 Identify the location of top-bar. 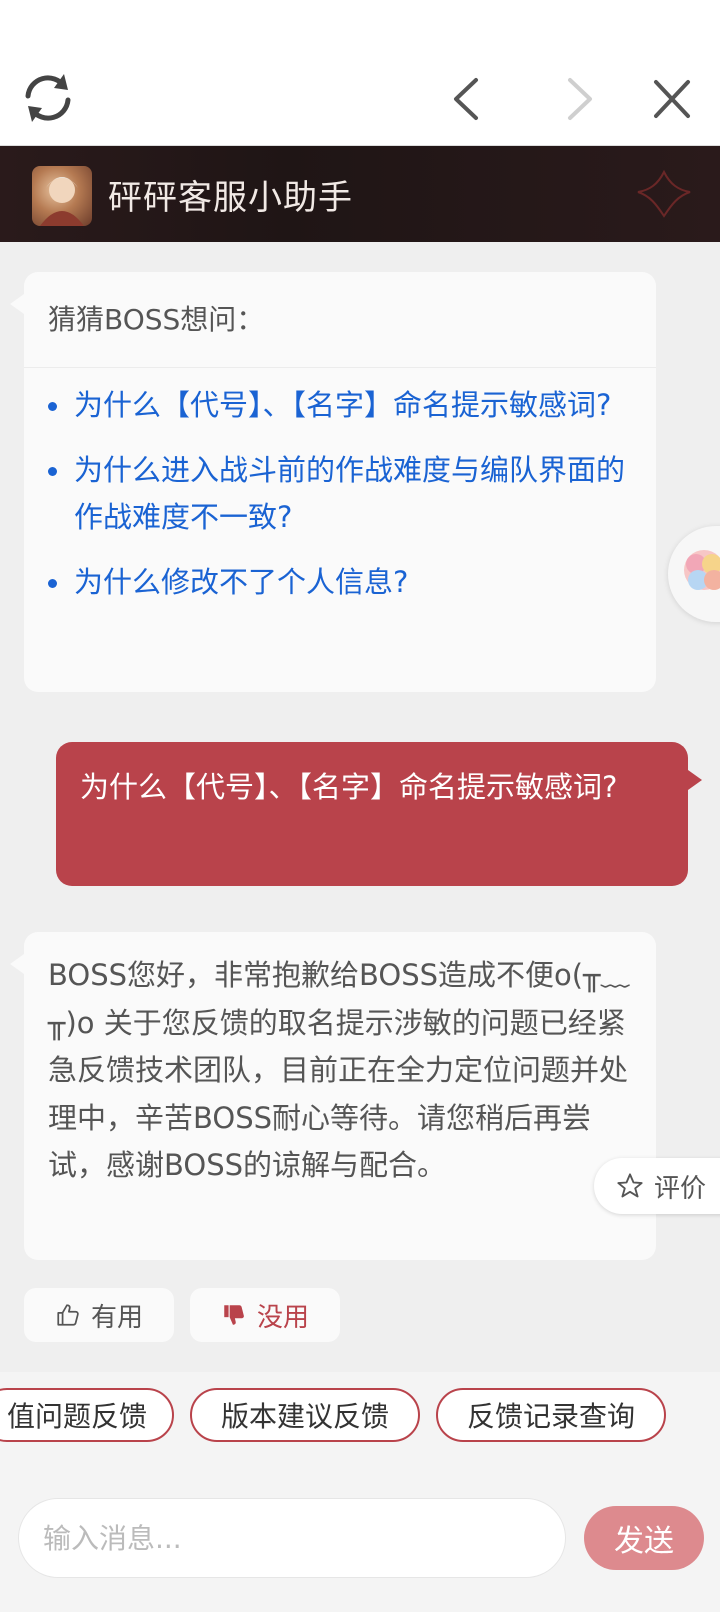
(360, 73).